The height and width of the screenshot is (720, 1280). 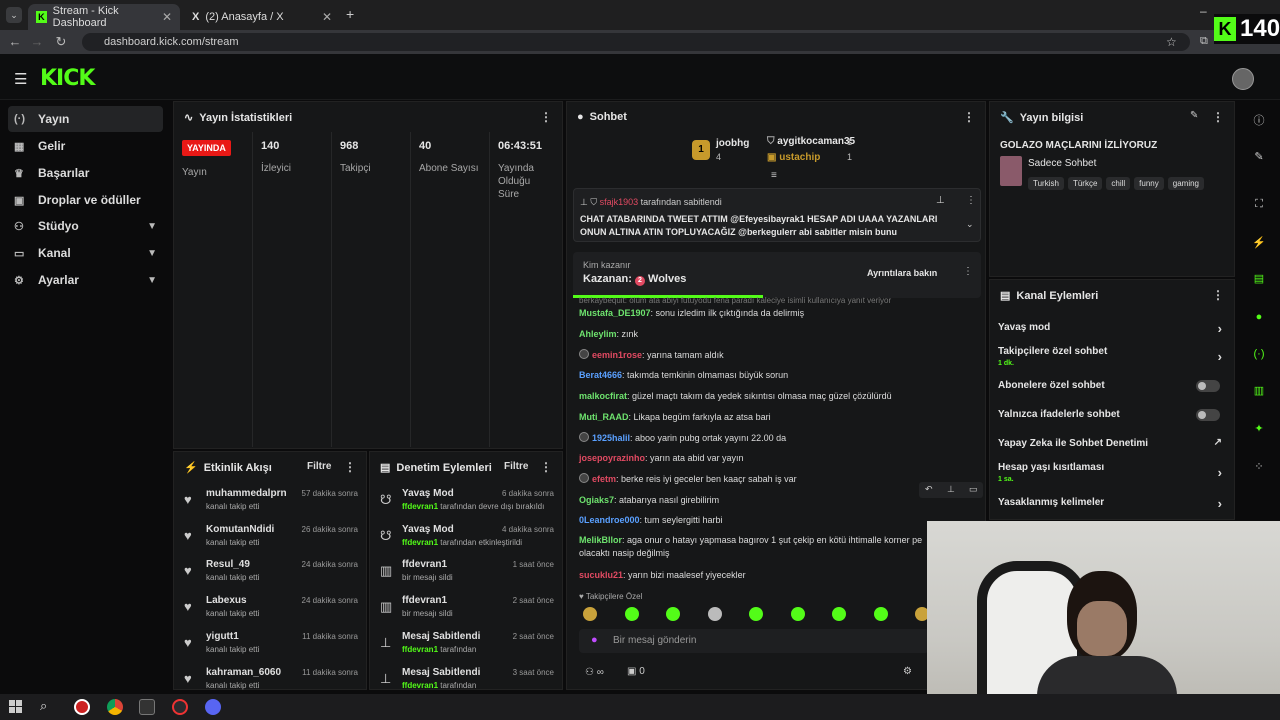 What do you see at coordinates (246, 493) in the screenshot?
I see `activity-user: muhammedalprn` at bounding box center [246, 493].